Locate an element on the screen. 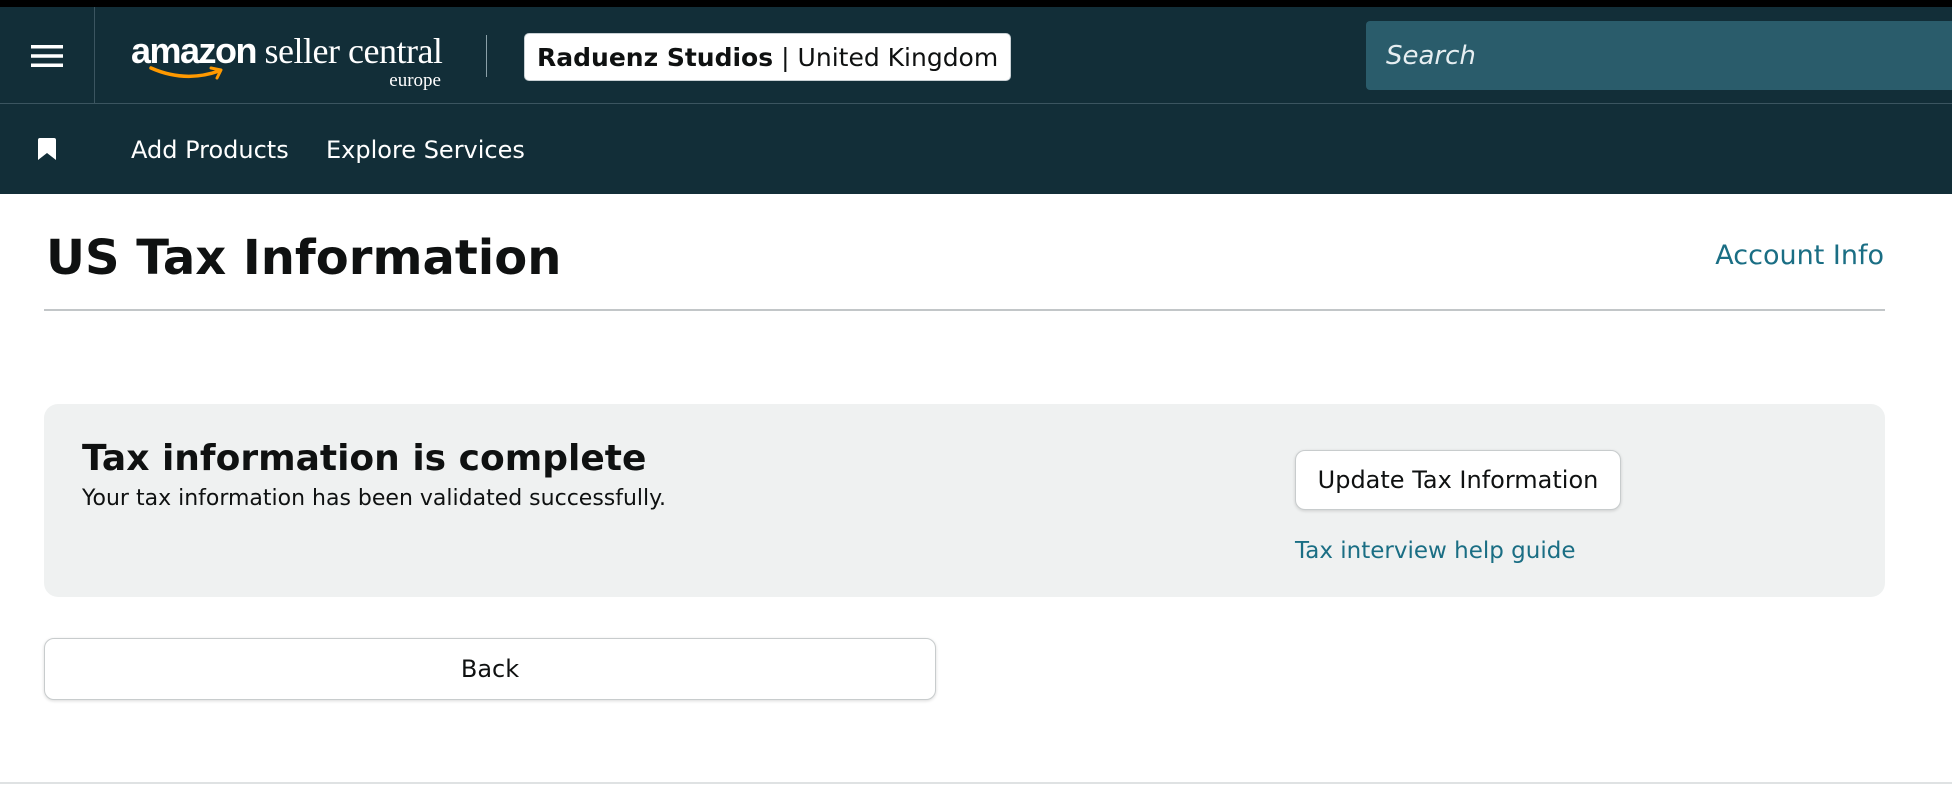 The width and height of the screenshot is (1952, 796). logo-brand-rest: seller central is located at coordinates (349, 51).